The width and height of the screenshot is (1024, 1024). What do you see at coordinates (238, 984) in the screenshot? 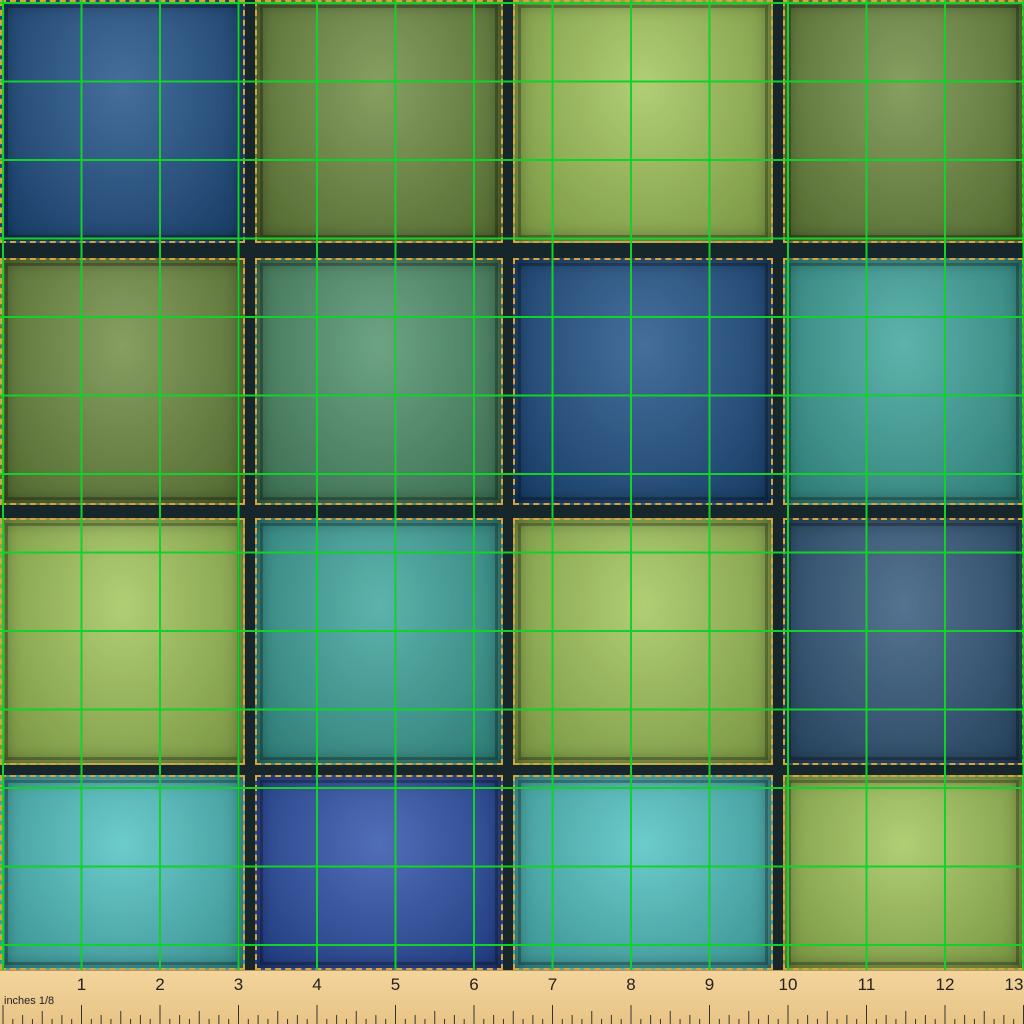
I see `ruler-number: 3` at bounding box center [238, 984].